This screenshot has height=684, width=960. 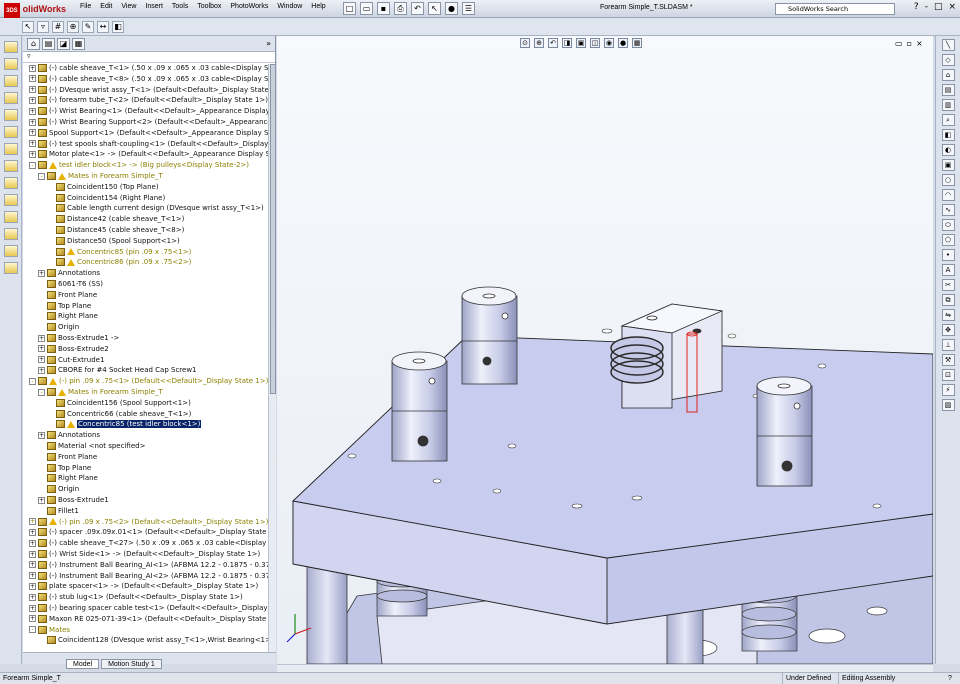 What do you see at coordinates (916, 7) in the screenshot?
I see `help-button: ?` at bounding box center [916, 7].